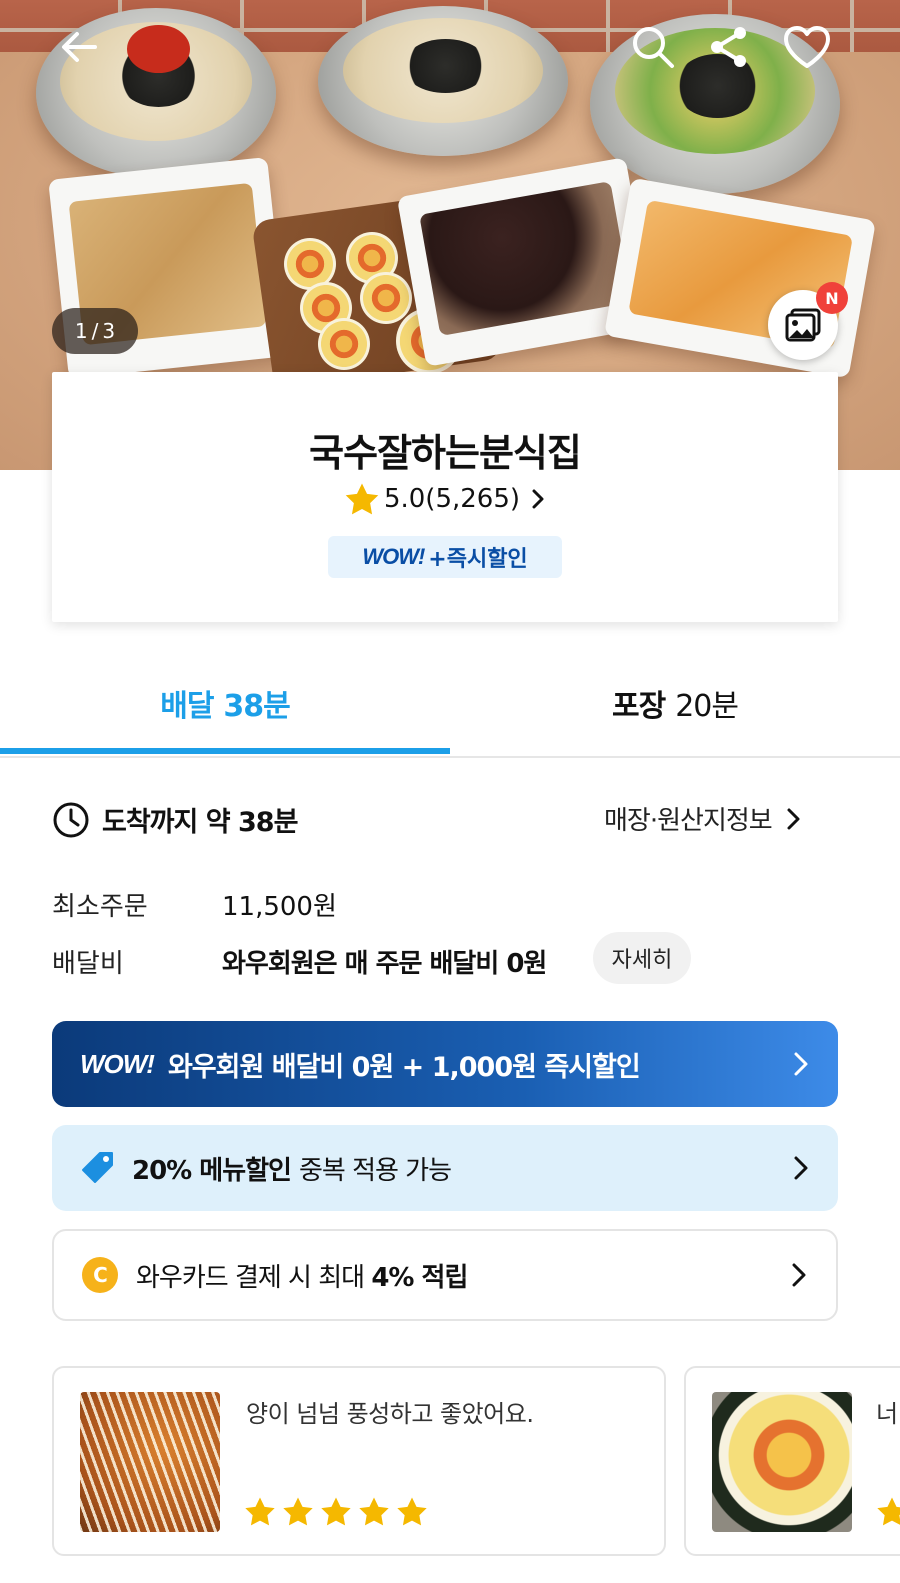 Image resolution: width=900 pixels, height=1583 pixels. What do you see at coordinates (404, 1067) in the screenshot?
I see `wow-banner-text: 와우회원 배달비 0원 + 1,000원 즉시할인` at bounding box center [404, 1067].